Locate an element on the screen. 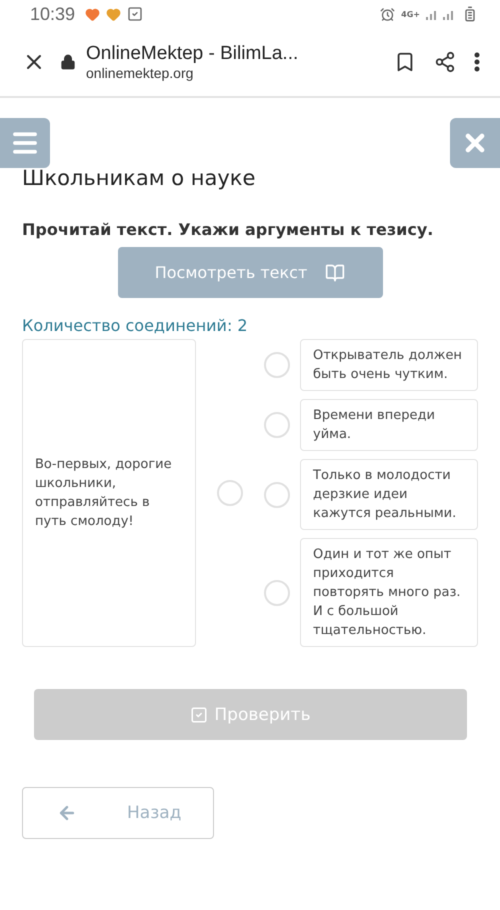 The height and width of the screenshot is (910, 500). share-icon is located at coordinates (445, 62).